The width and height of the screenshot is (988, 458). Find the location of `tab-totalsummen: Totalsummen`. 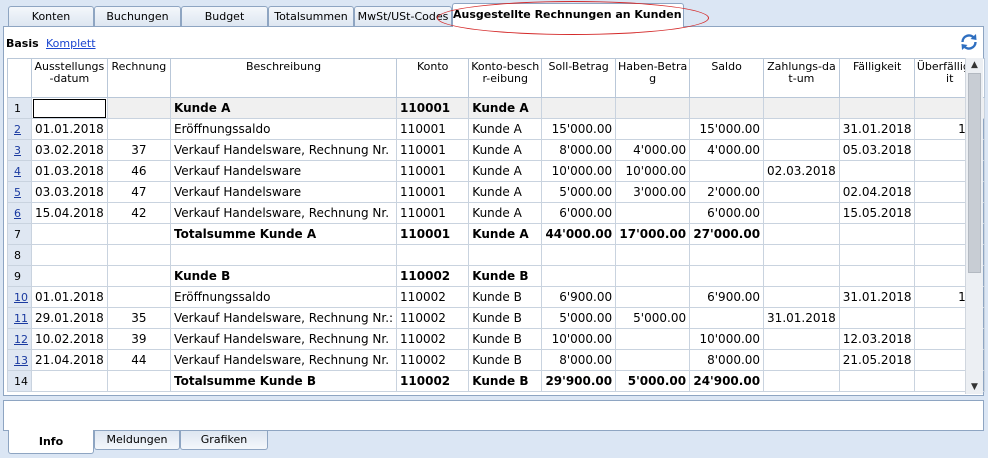

tab-totalsummen: Totalsummen is located at coordinates (311, 16).